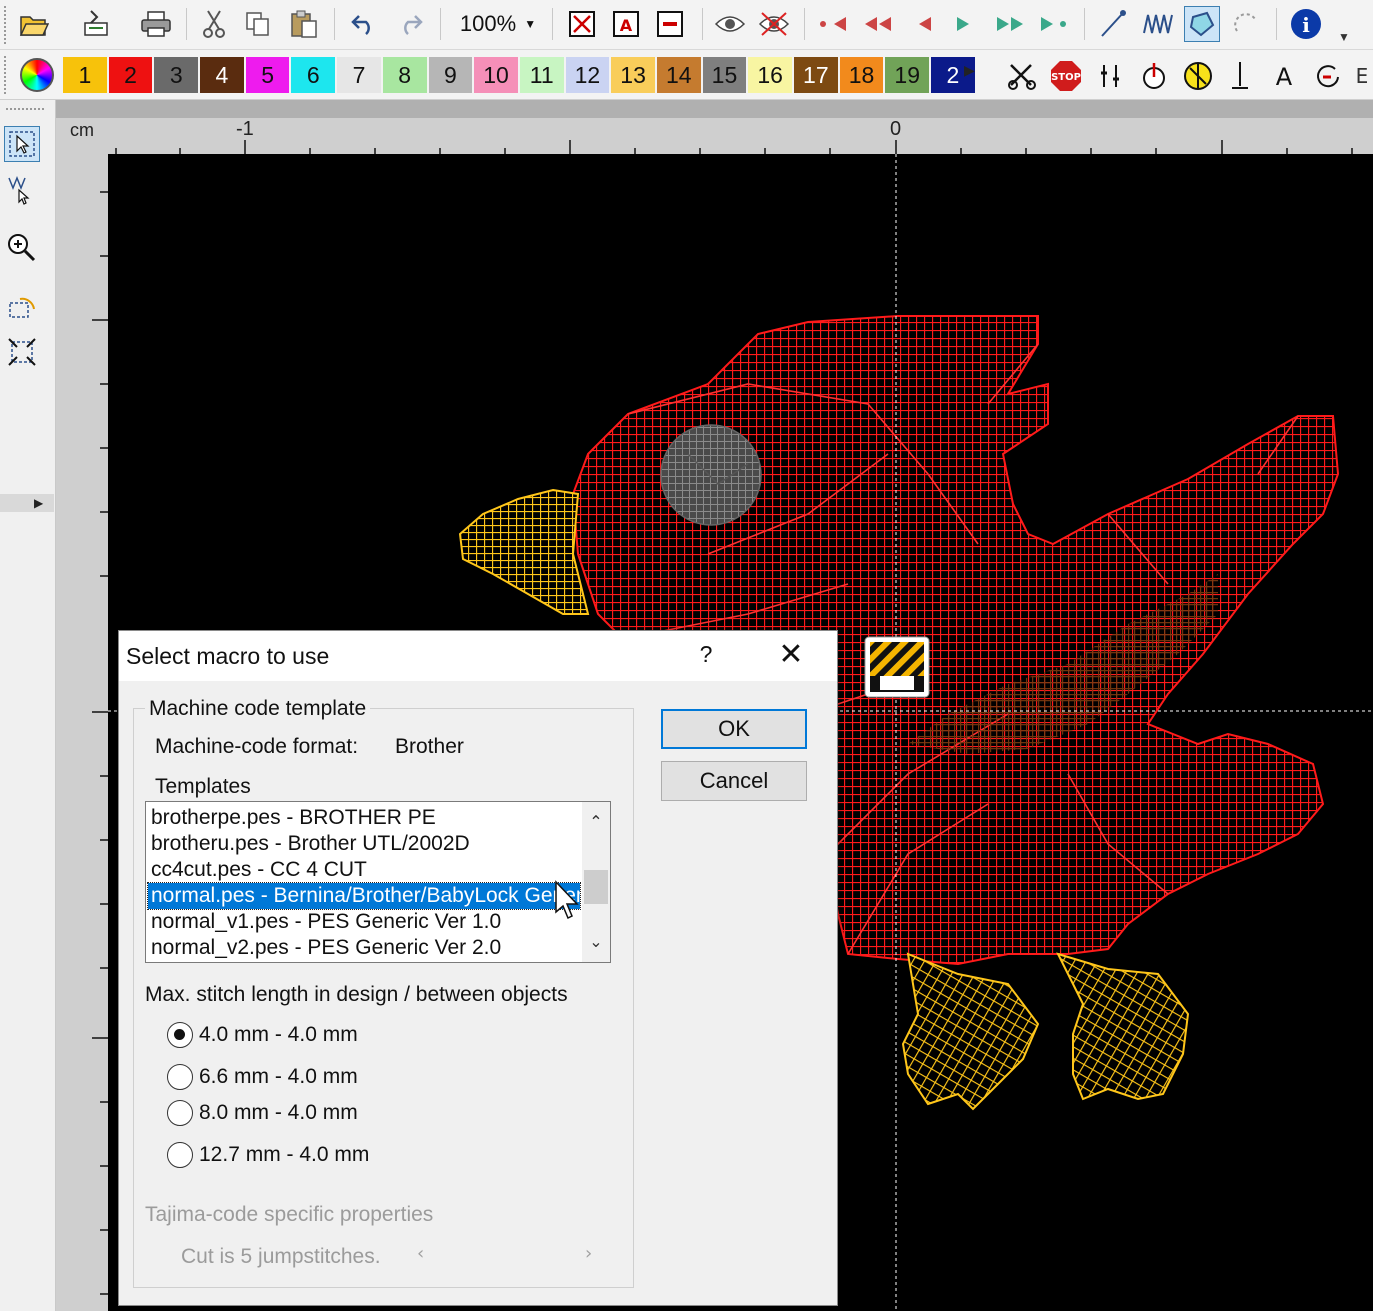 Image resolution: width=1373 pixels, height=1311 pixels. I want to click on paste-icon, so click(304, 24).